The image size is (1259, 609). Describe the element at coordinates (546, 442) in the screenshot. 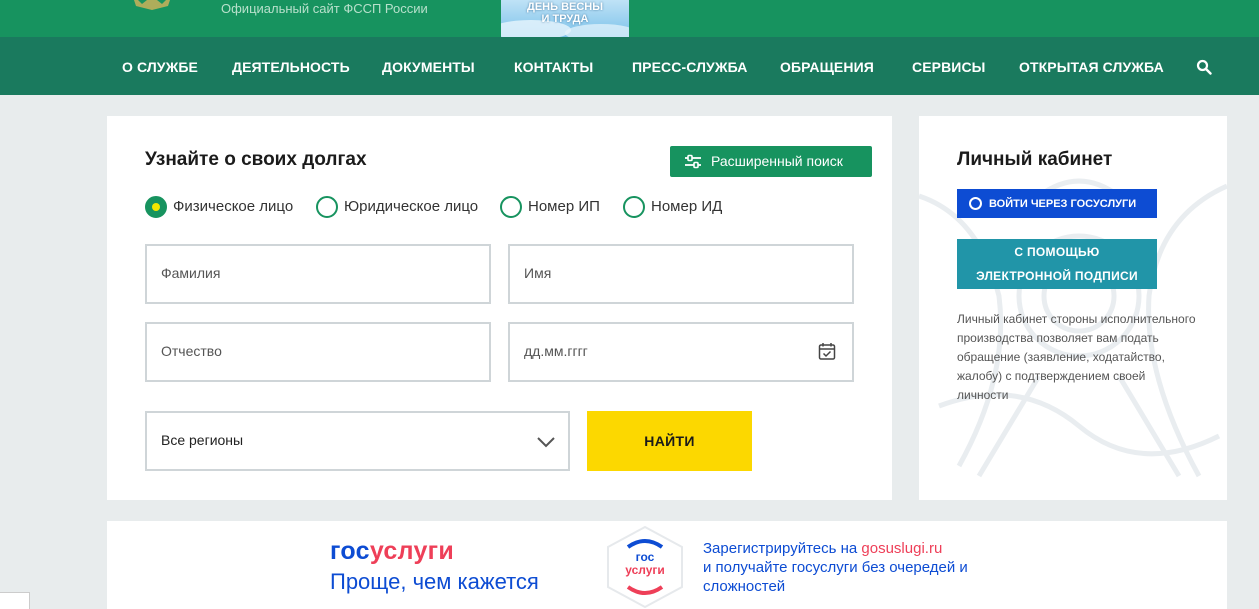

I see `chevron-down-icon` at that location.